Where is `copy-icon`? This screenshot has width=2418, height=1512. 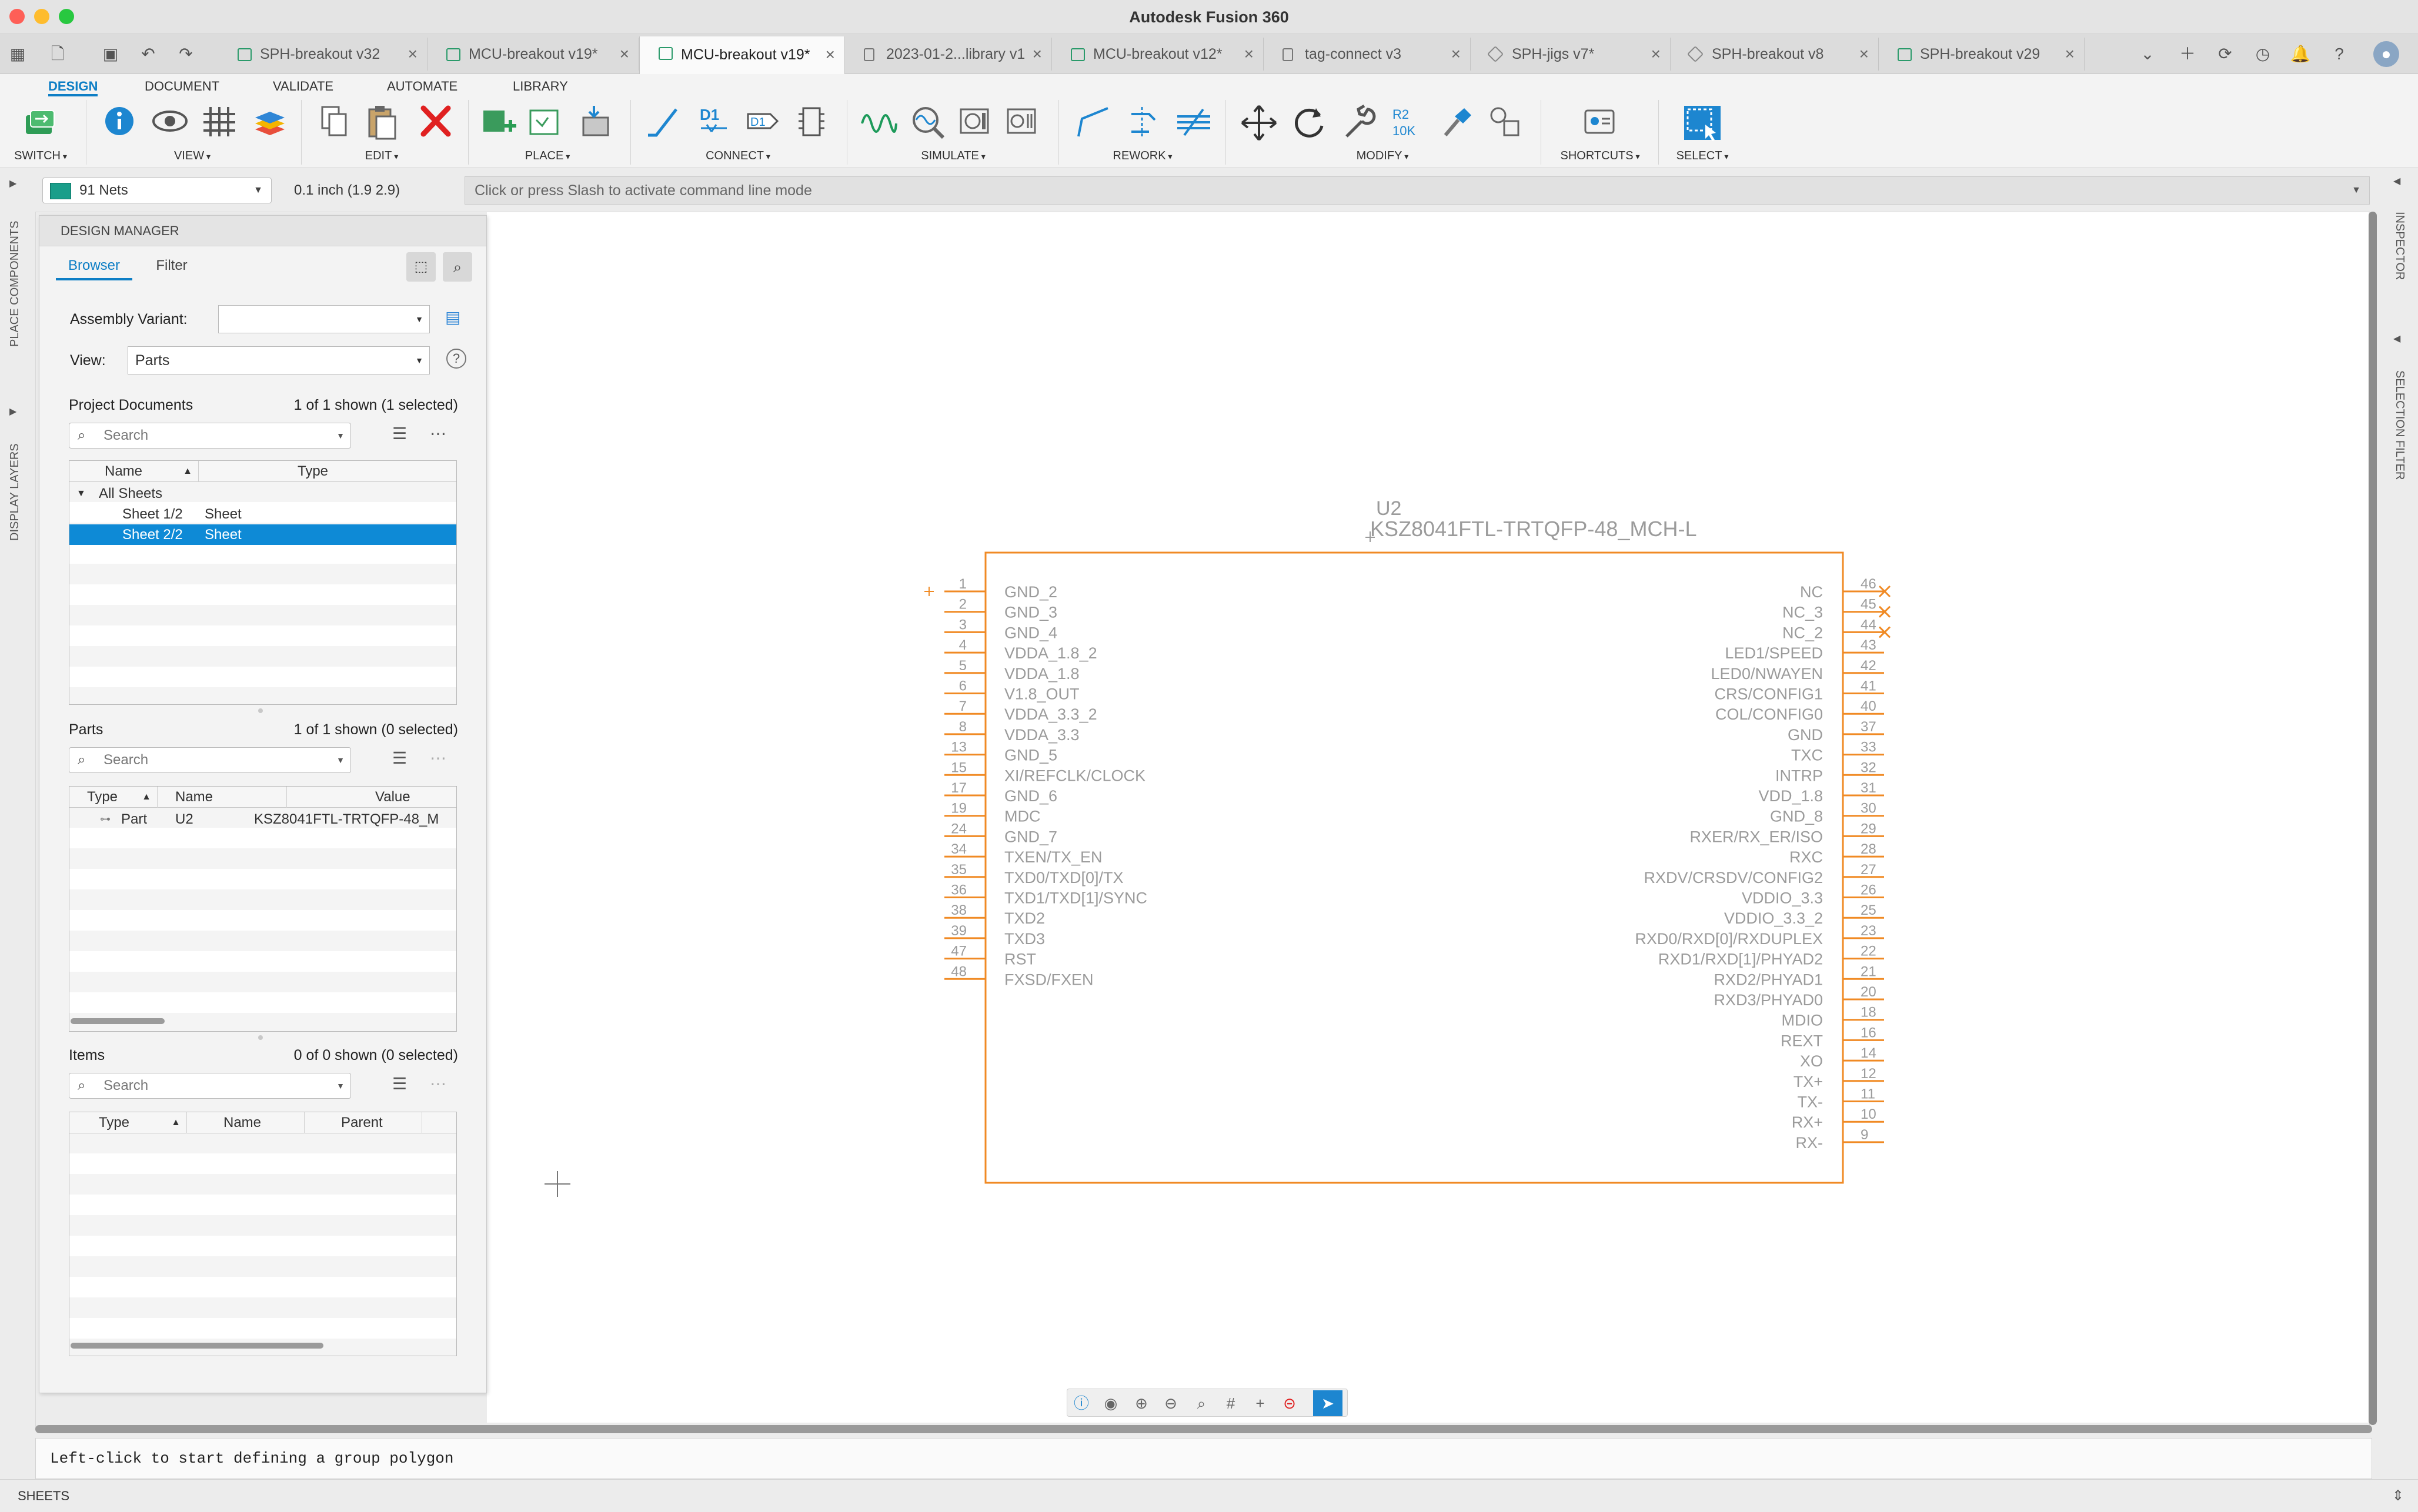
copy-icon is located at coordinates (335, 123).